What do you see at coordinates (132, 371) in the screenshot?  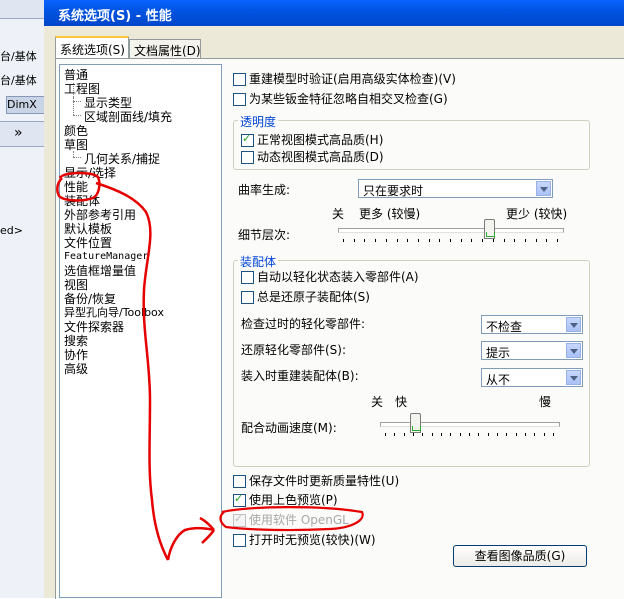 I see `arrow-line` at bounding box center [132, 371].